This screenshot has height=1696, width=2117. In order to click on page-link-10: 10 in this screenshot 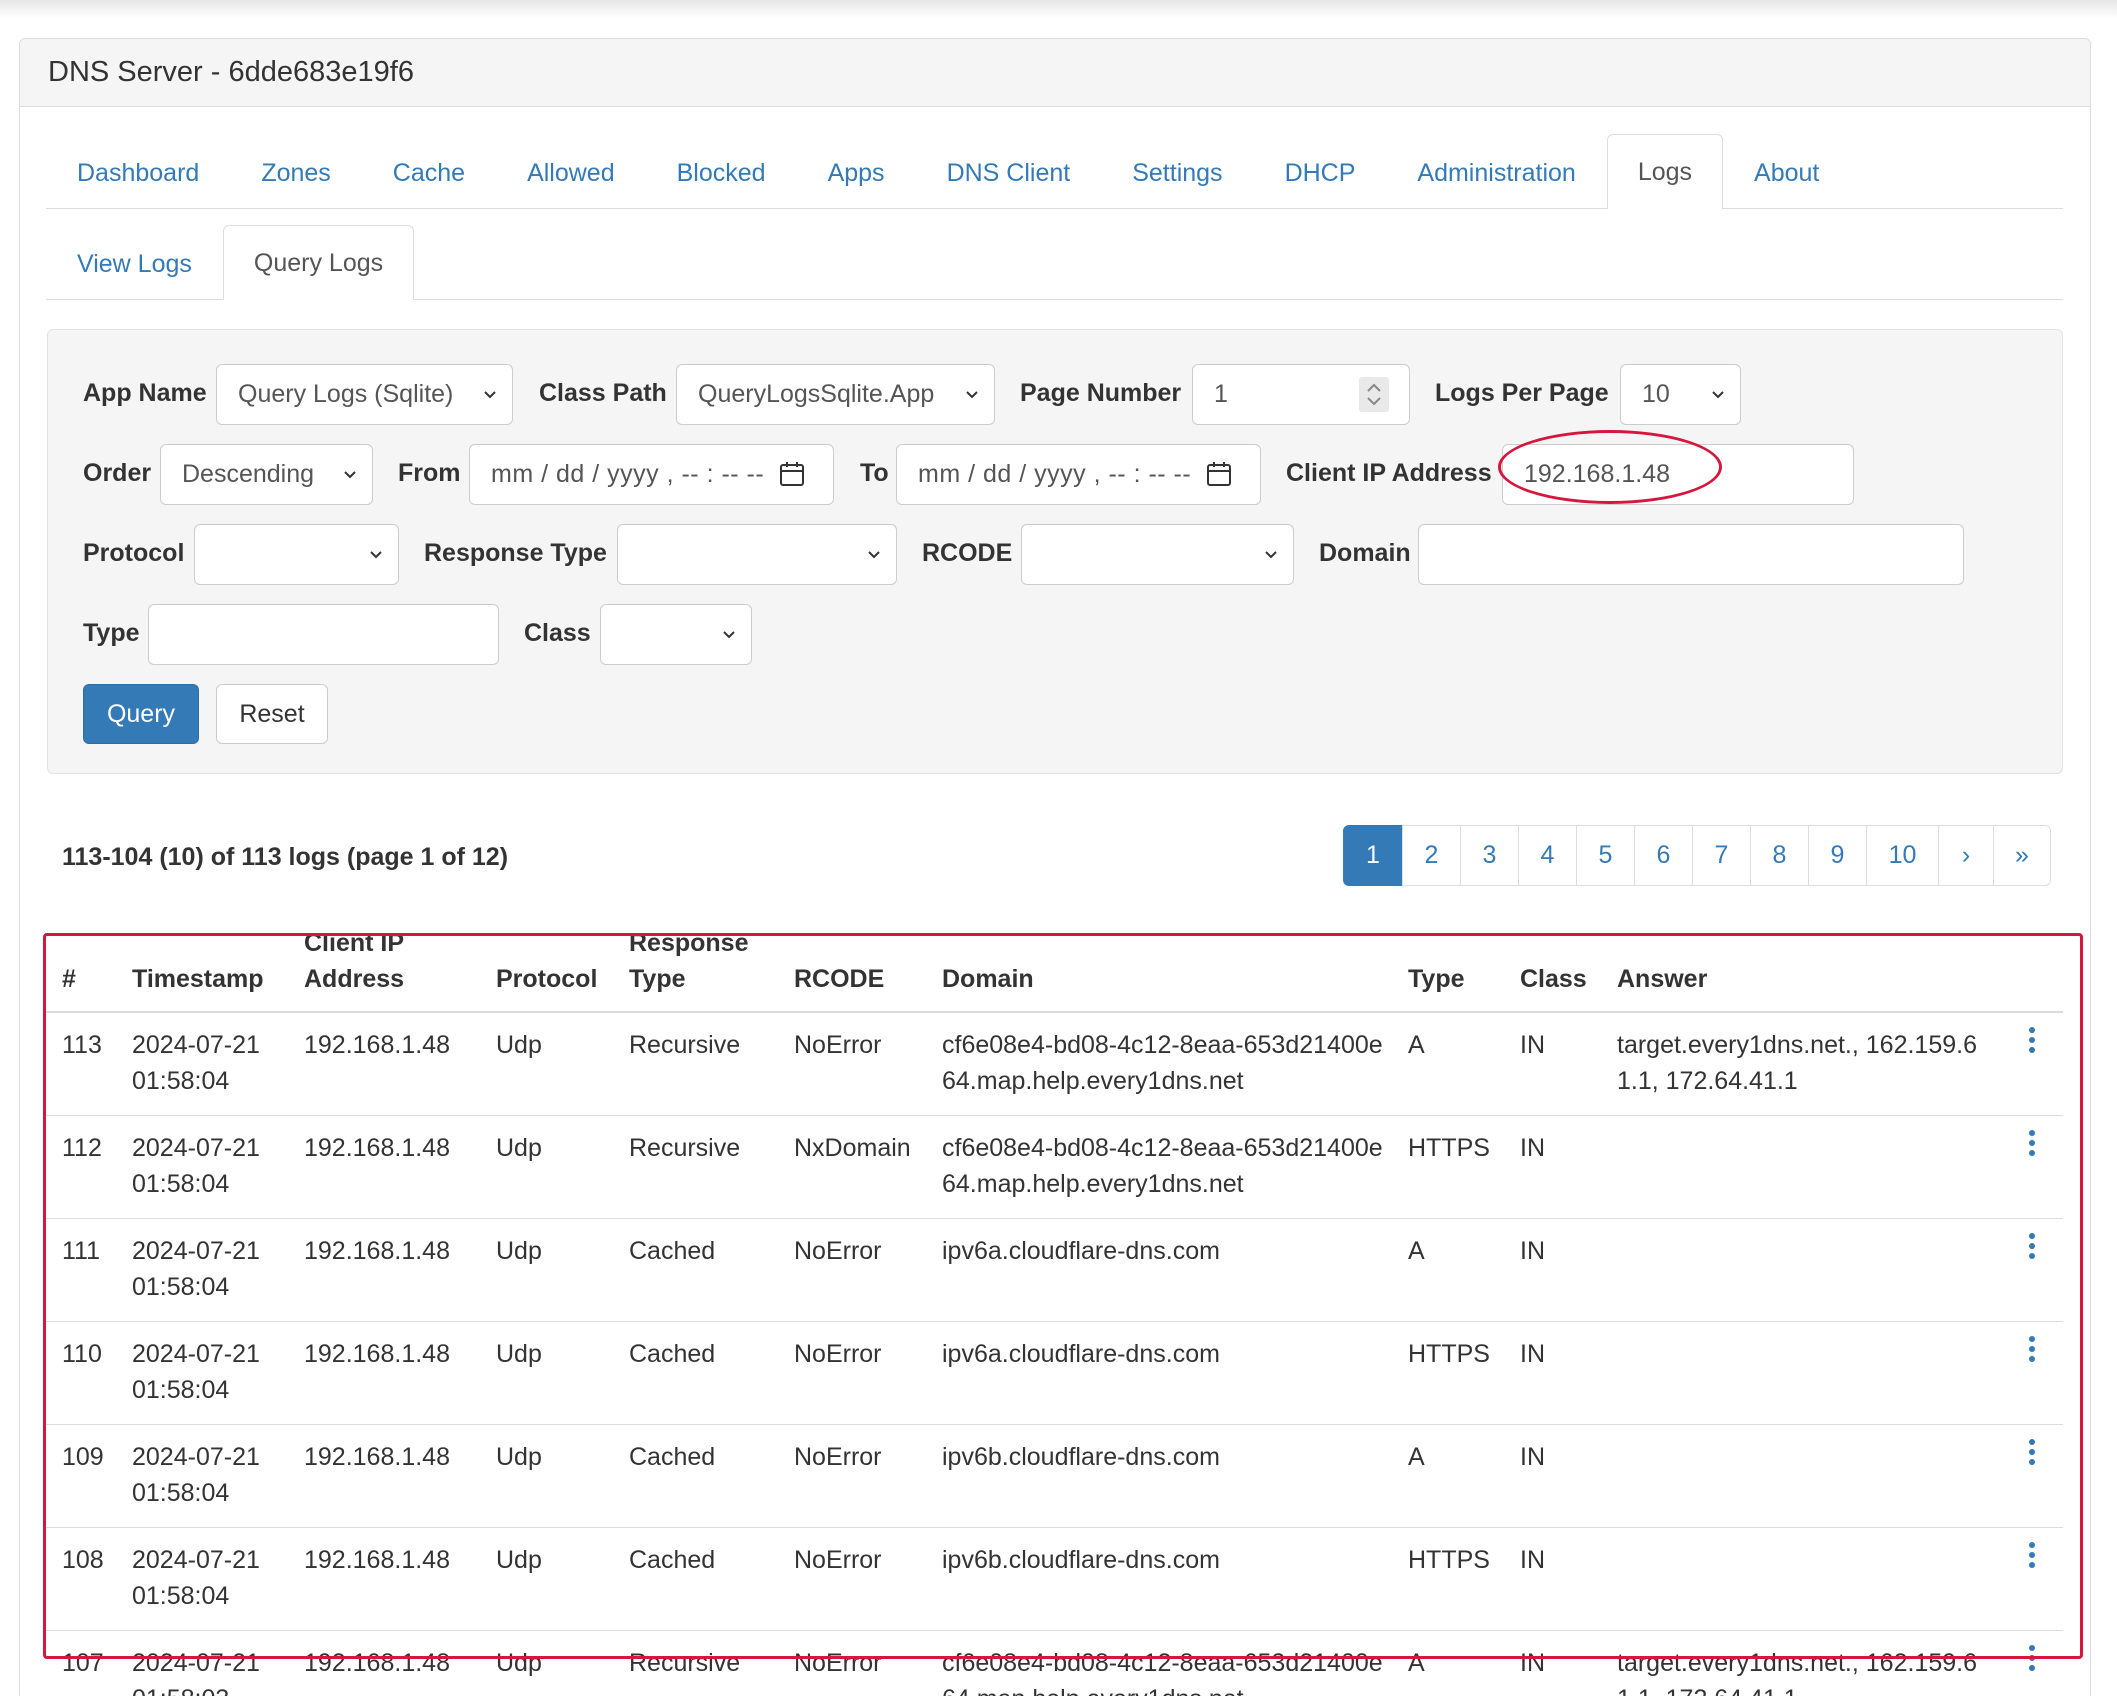, I will do `click(1902, 855)`.